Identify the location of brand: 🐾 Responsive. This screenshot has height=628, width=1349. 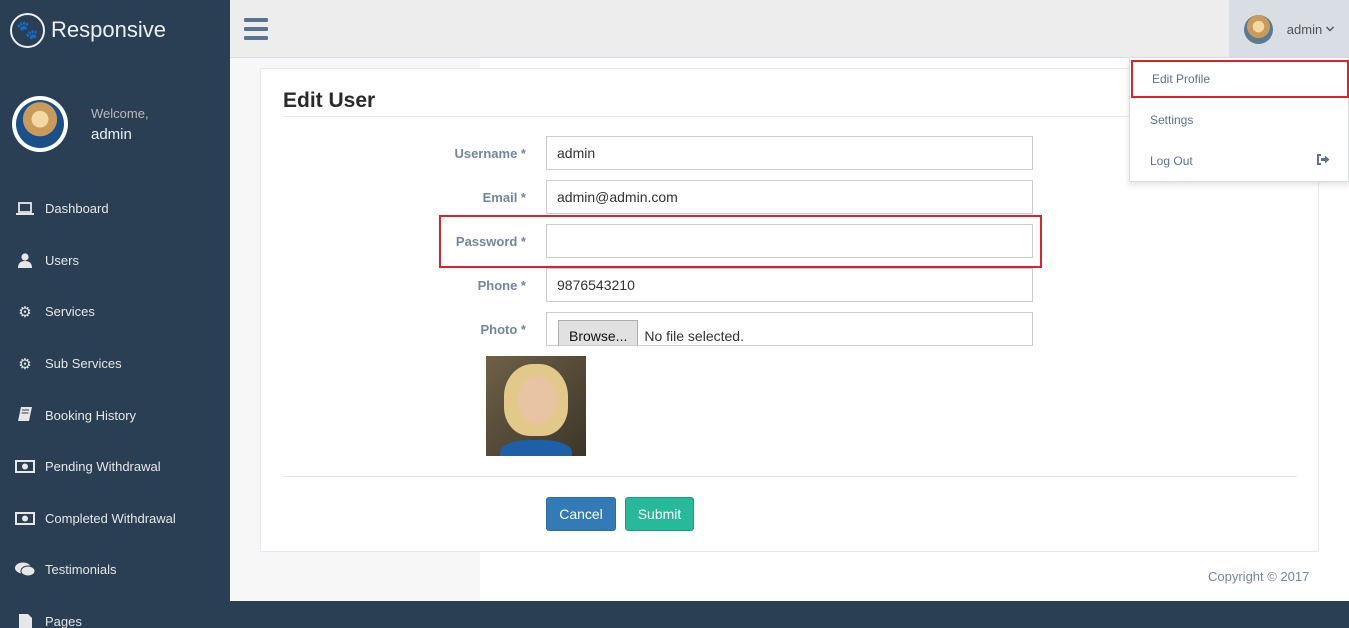
(88, 30).